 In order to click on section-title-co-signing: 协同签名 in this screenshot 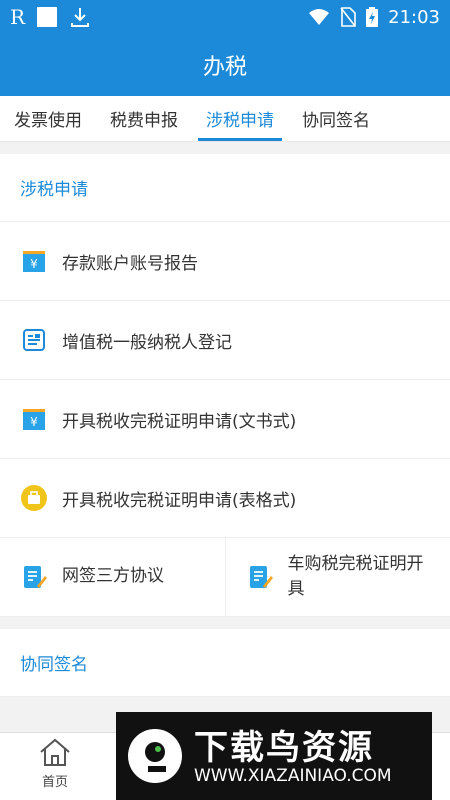, I will do `click(225, 663)`.